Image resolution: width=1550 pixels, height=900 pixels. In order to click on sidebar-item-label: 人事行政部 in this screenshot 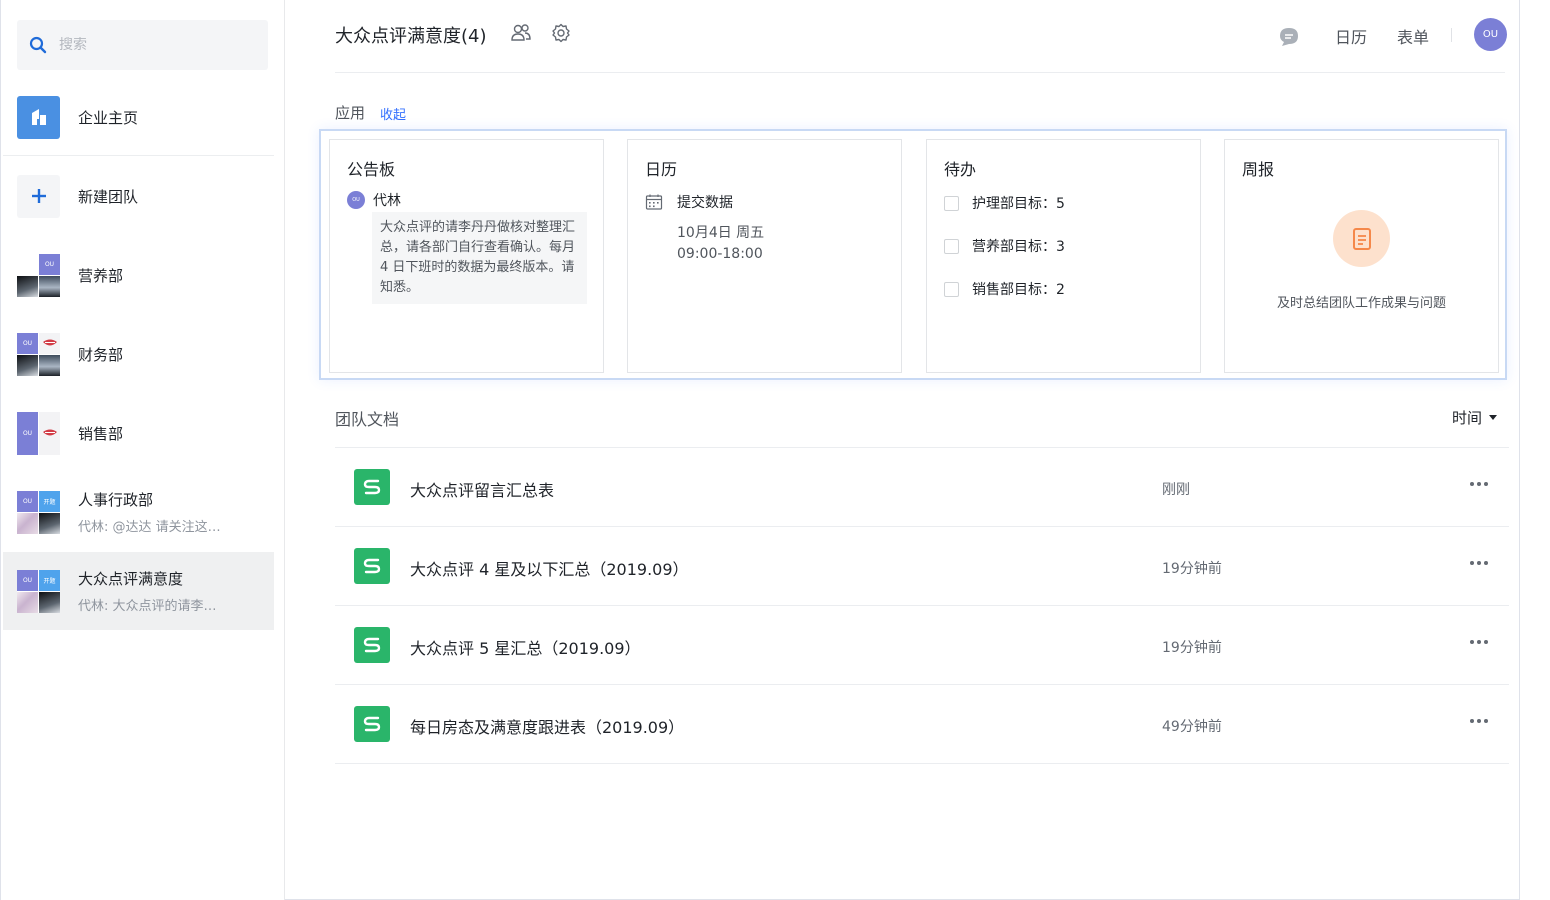, I will do `click(116, 500)`.